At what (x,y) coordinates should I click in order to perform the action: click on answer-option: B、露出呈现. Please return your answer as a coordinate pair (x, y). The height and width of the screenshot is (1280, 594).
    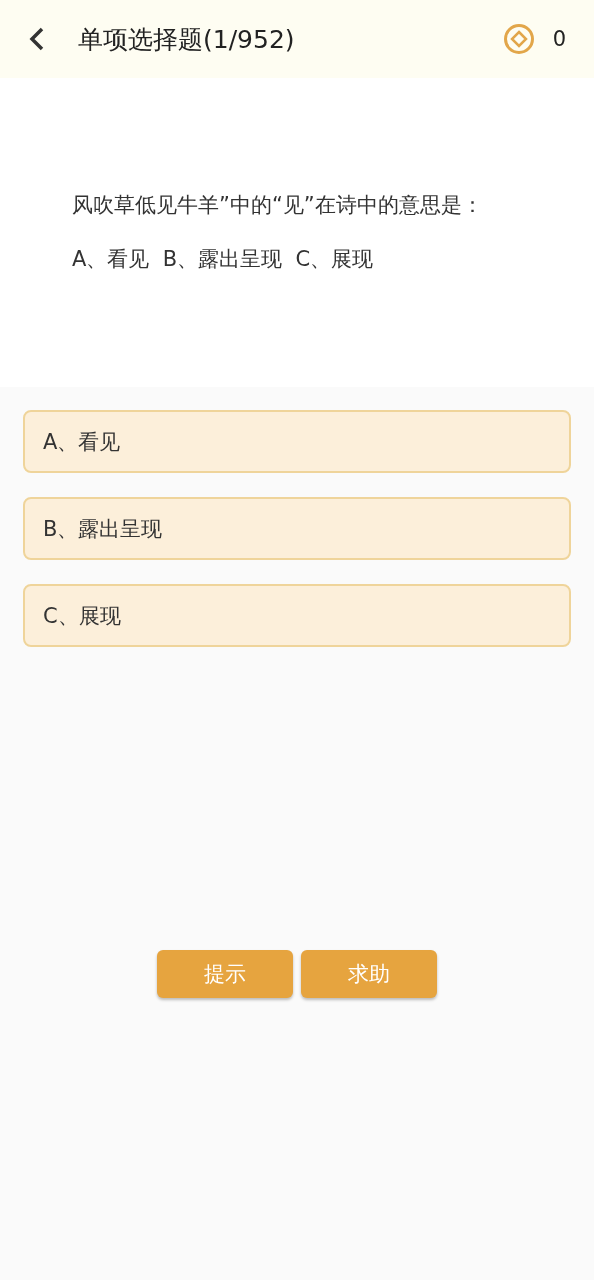
    Looking at the image, I should click on (297, 528).